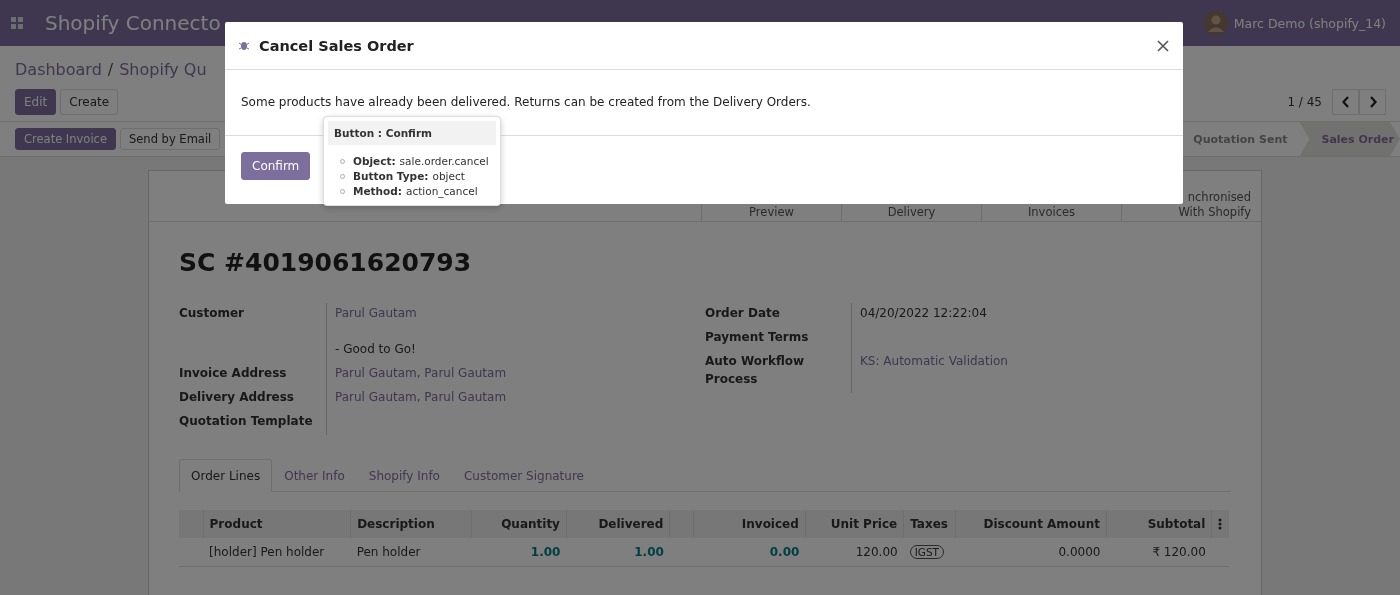  Describe the element at coordinates (376, 313) in the screenshot. I see `field-link: Parul Gautam` at that location.